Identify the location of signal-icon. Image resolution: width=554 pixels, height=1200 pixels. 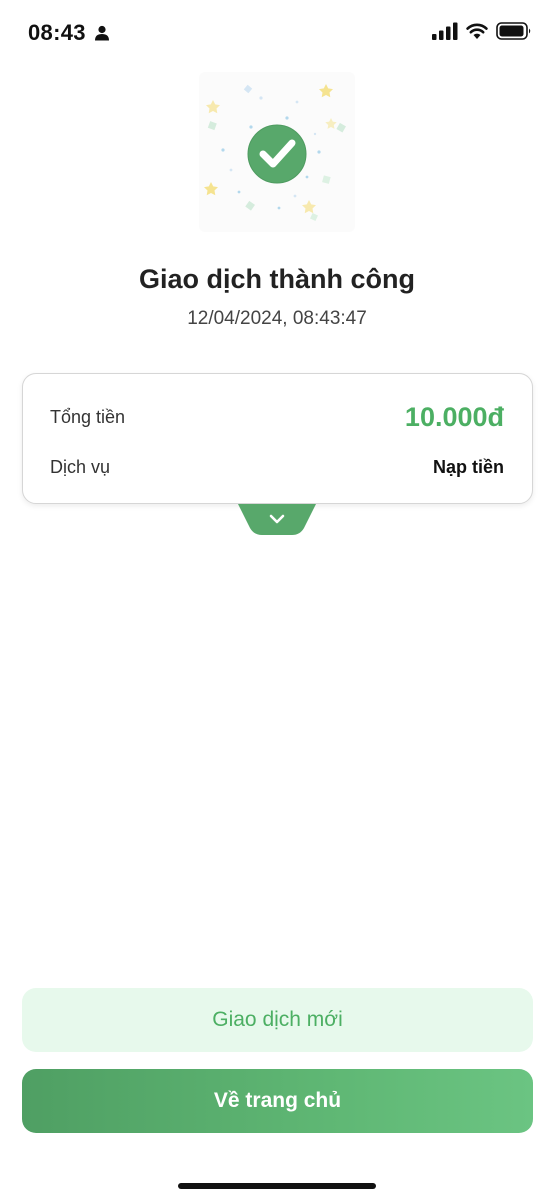
(445, 31).